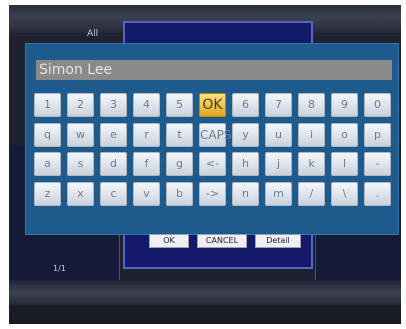 This screenshot has width=406, height=329. I want to click on key-3-4: b, so click(179, 193).